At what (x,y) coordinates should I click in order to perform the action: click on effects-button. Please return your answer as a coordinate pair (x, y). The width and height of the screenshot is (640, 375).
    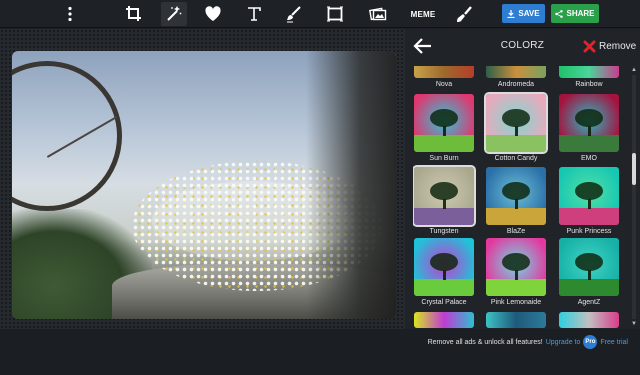
    Looking at the image, I should click on (174, 14).